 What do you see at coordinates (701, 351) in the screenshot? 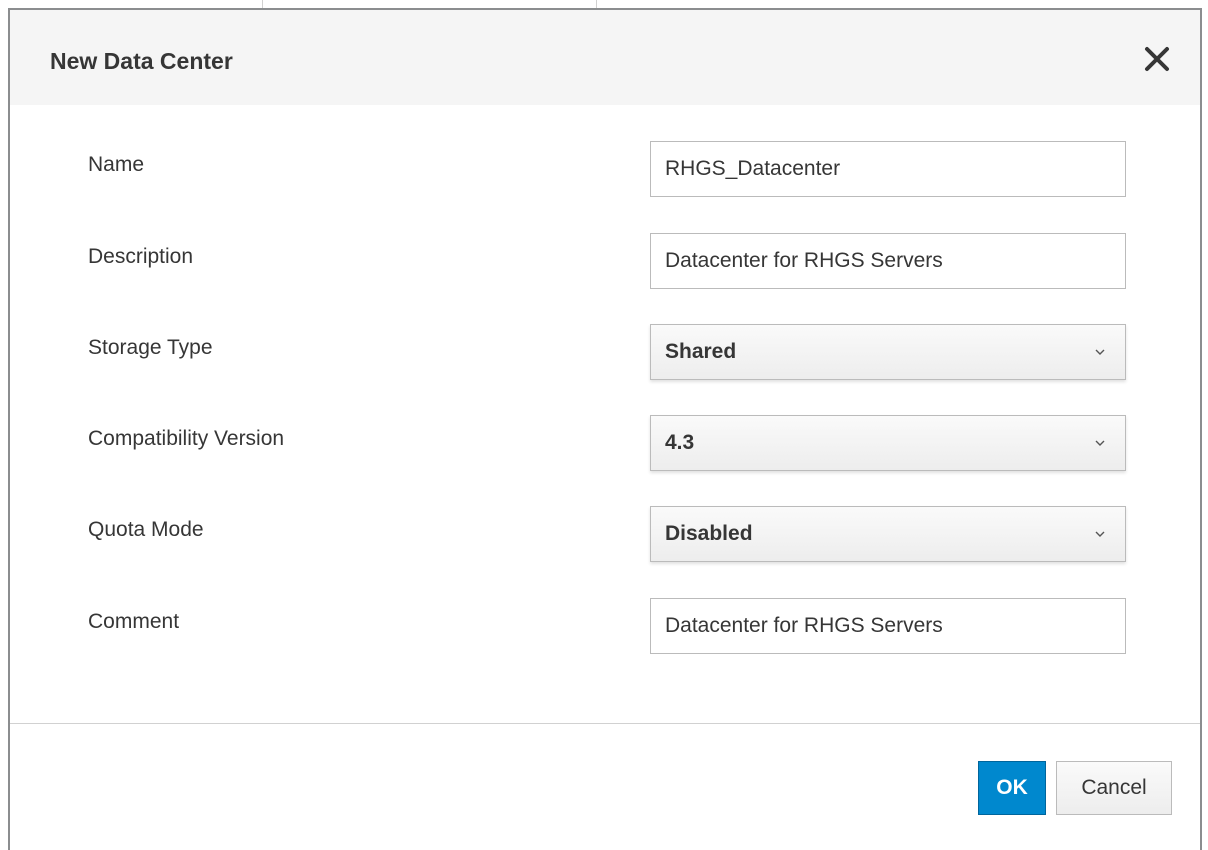
I see `storage-type-value: Shared` at bounding box center [701, 351].